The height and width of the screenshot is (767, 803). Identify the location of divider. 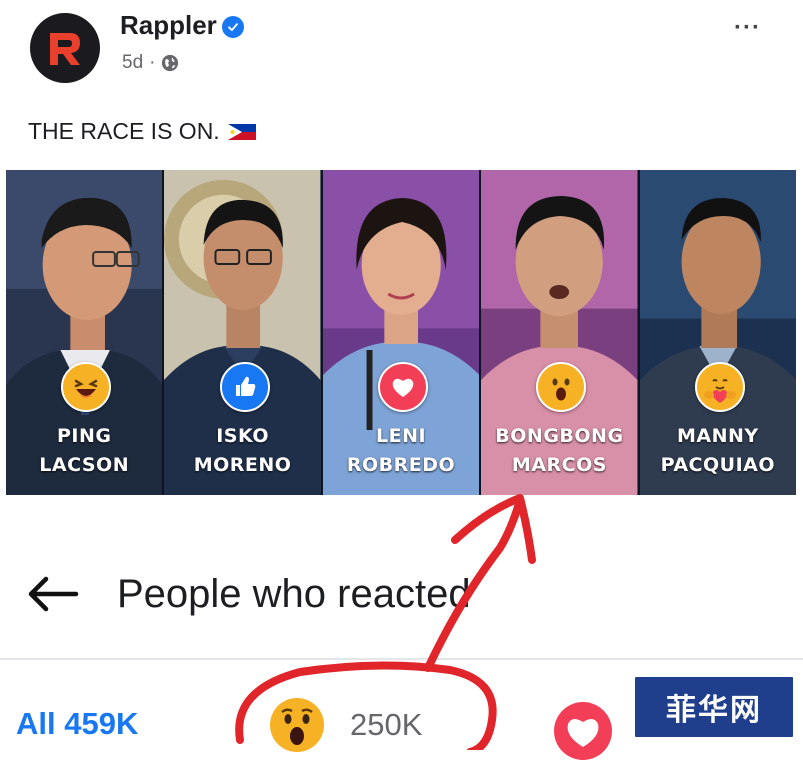
(401, 659).